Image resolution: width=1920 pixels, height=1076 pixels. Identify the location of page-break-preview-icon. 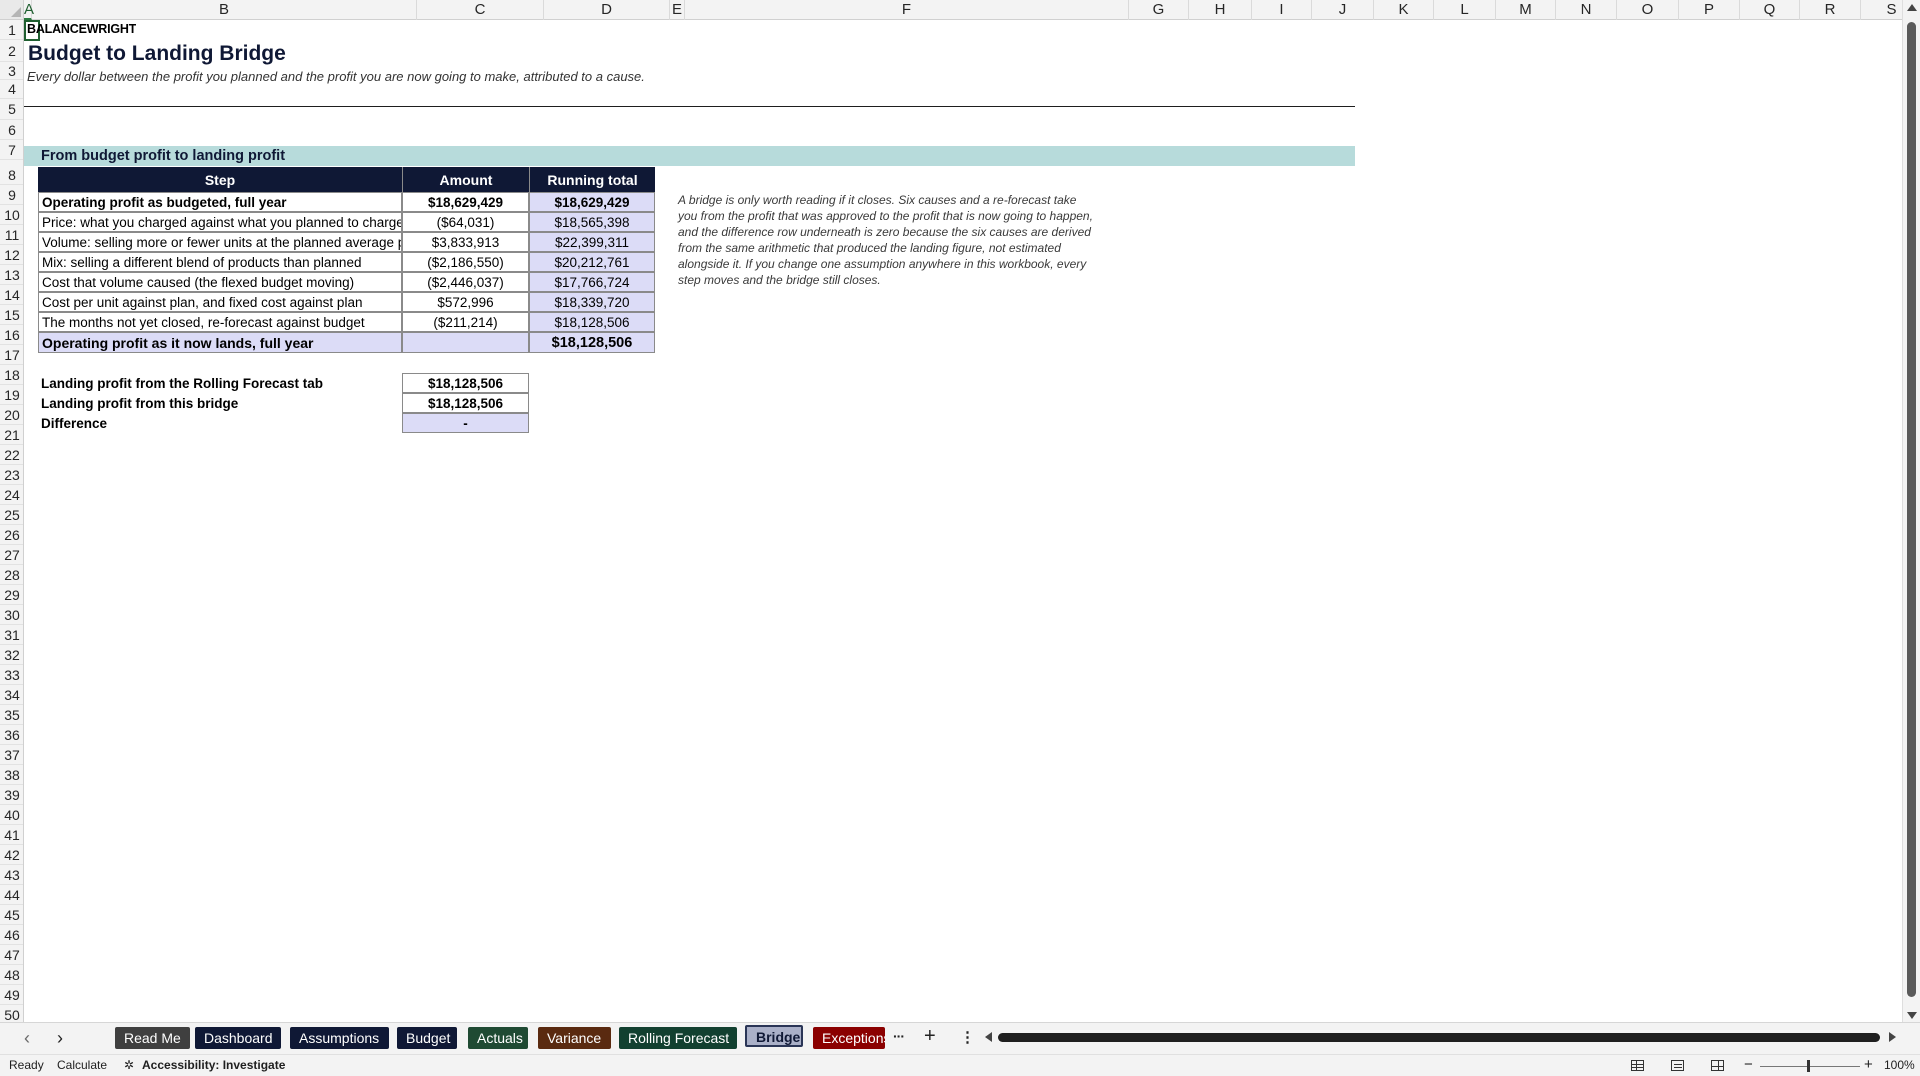
(1717, 1065).